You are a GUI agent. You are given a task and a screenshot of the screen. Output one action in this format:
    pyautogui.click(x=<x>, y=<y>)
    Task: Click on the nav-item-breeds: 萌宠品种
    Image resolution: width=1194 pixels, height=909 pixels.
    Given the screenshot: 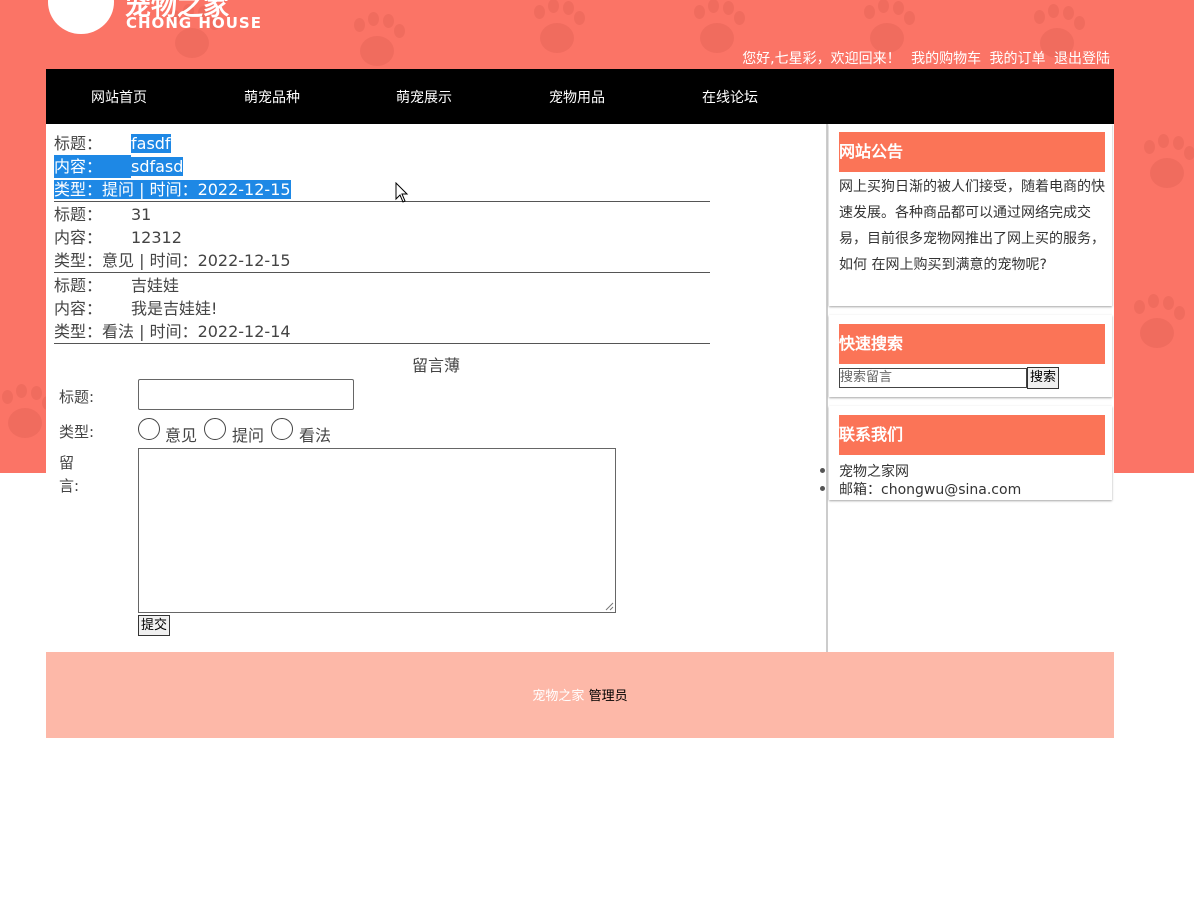 What is the action you would take?
    pyautogui.click(x=272, y=97)
    